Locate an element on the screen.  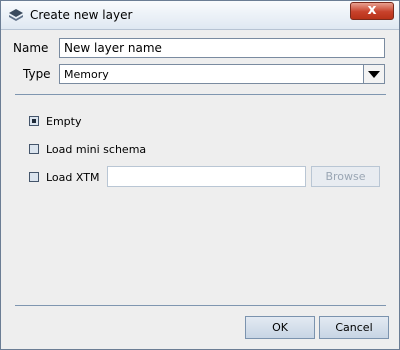
ok-button: OK is located at coordinates (280, 327).